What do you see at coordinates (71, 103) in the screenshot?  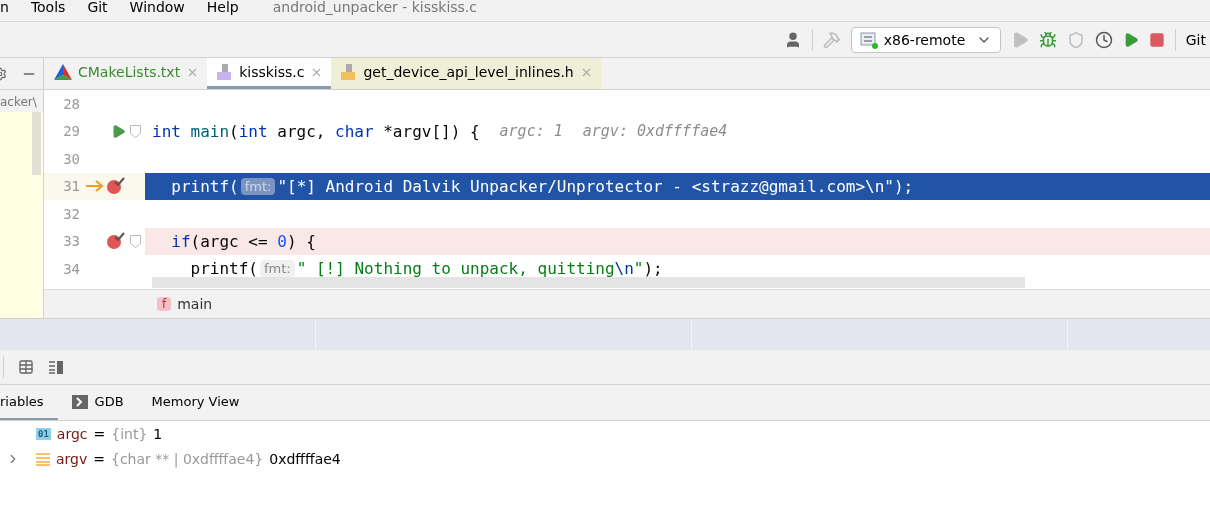 I see `line-number: 28` at bounding box center [71, 103].